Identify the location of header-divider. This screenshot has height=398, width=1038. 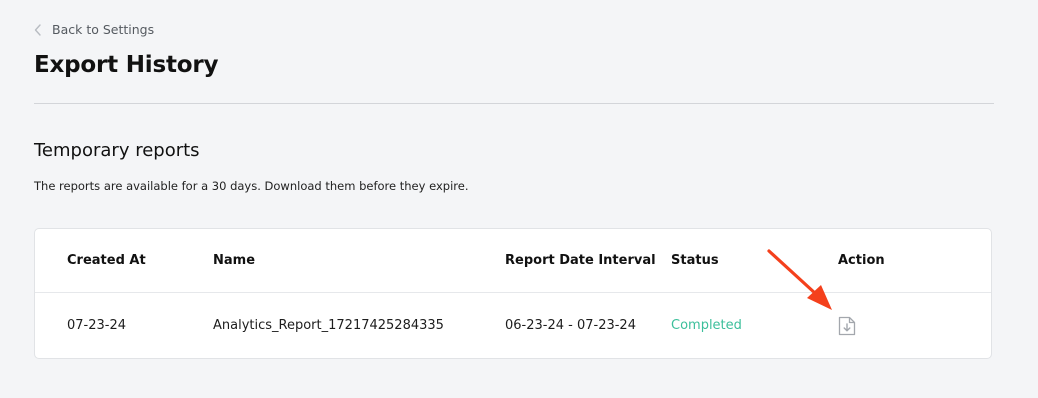
(514, 103).